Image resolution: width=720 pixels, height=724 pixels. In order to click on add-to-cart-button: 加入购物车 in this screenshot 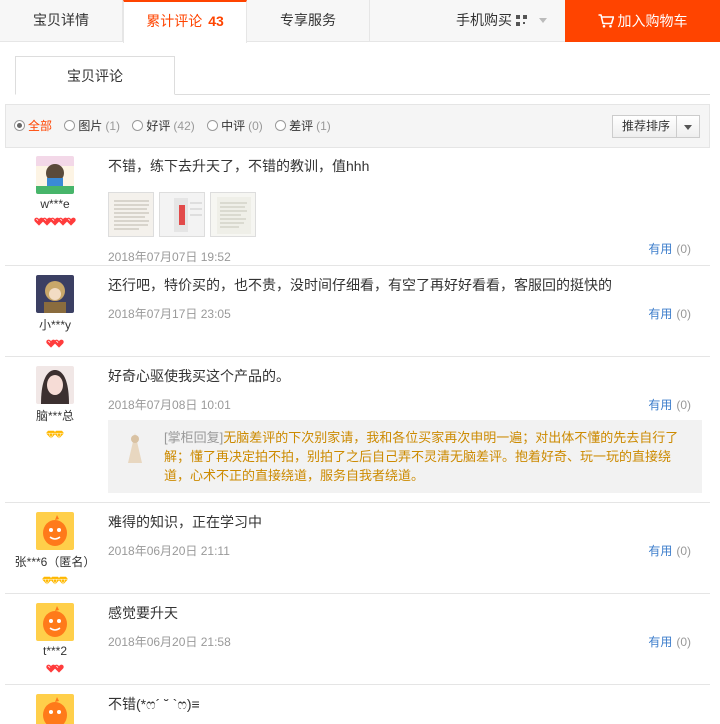, I will do `click(642, 21)`.